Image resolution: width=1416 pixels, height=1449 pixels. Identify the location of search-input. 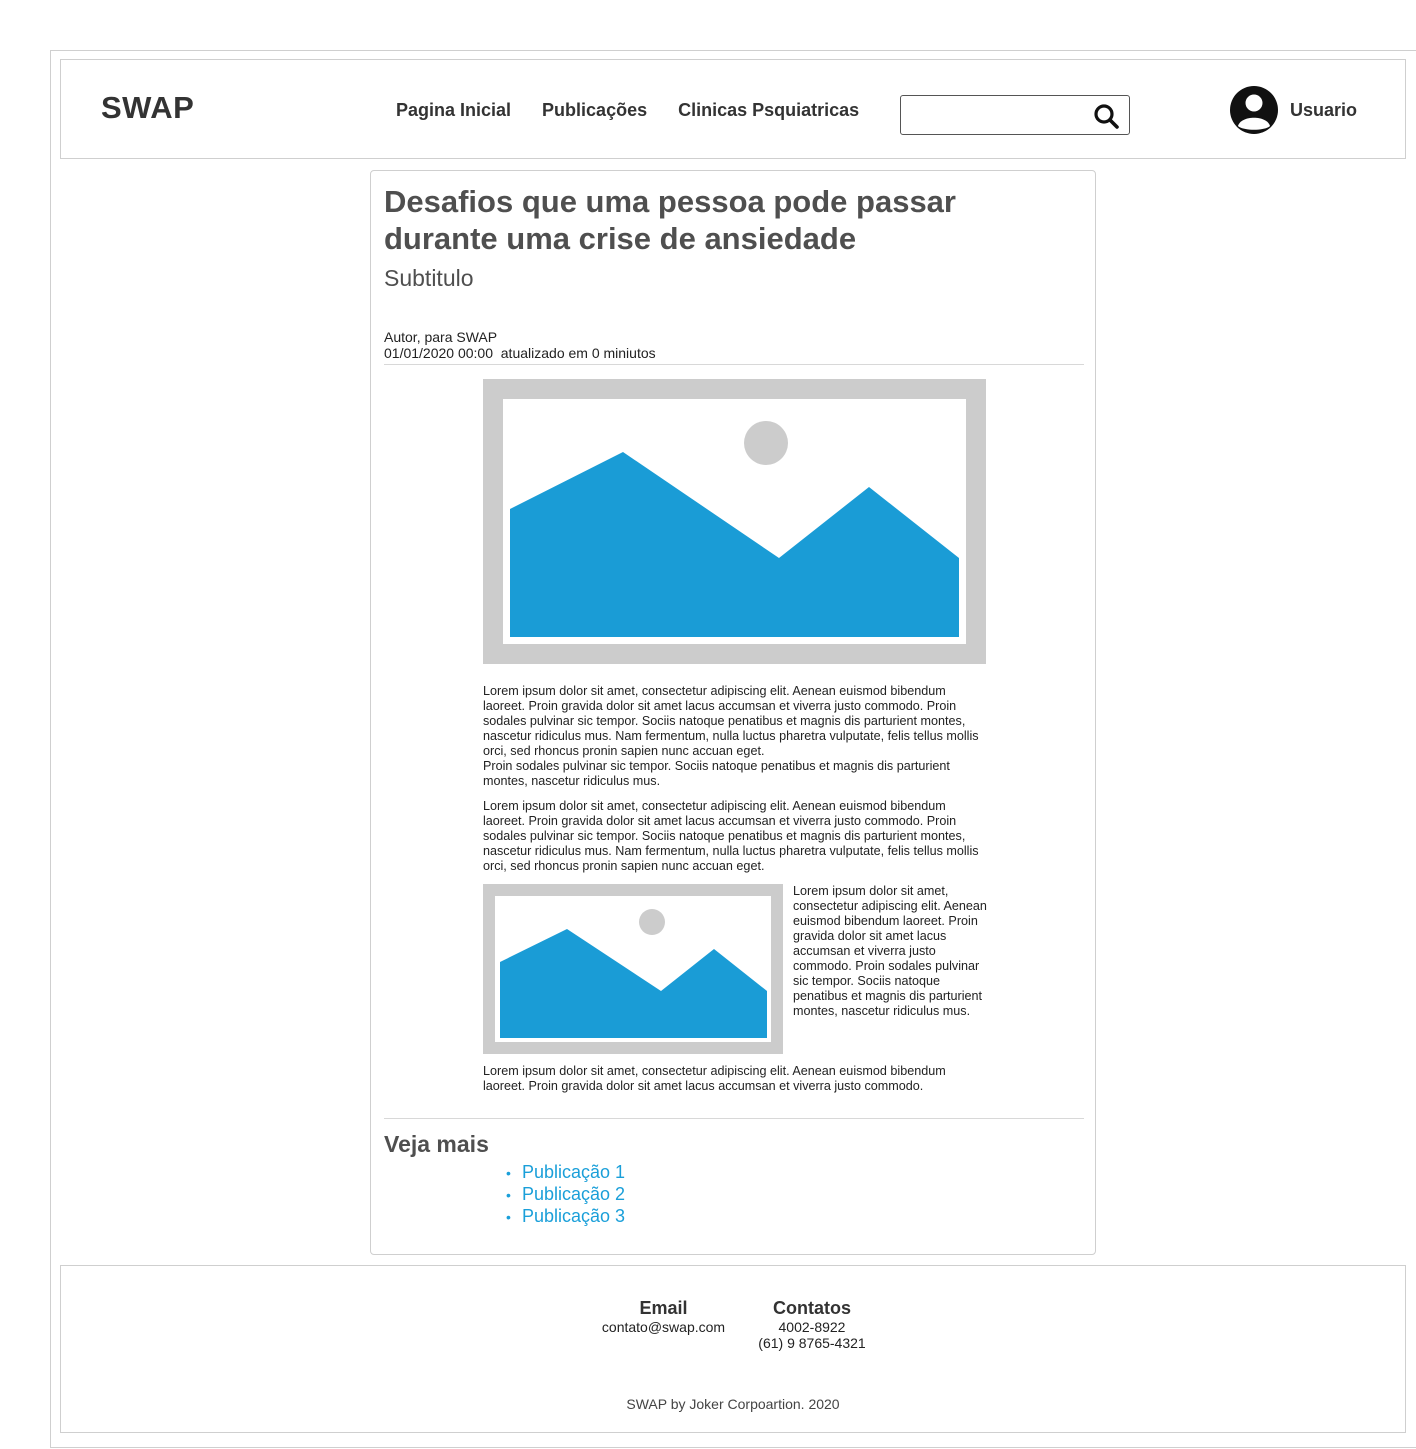
(999, 116).